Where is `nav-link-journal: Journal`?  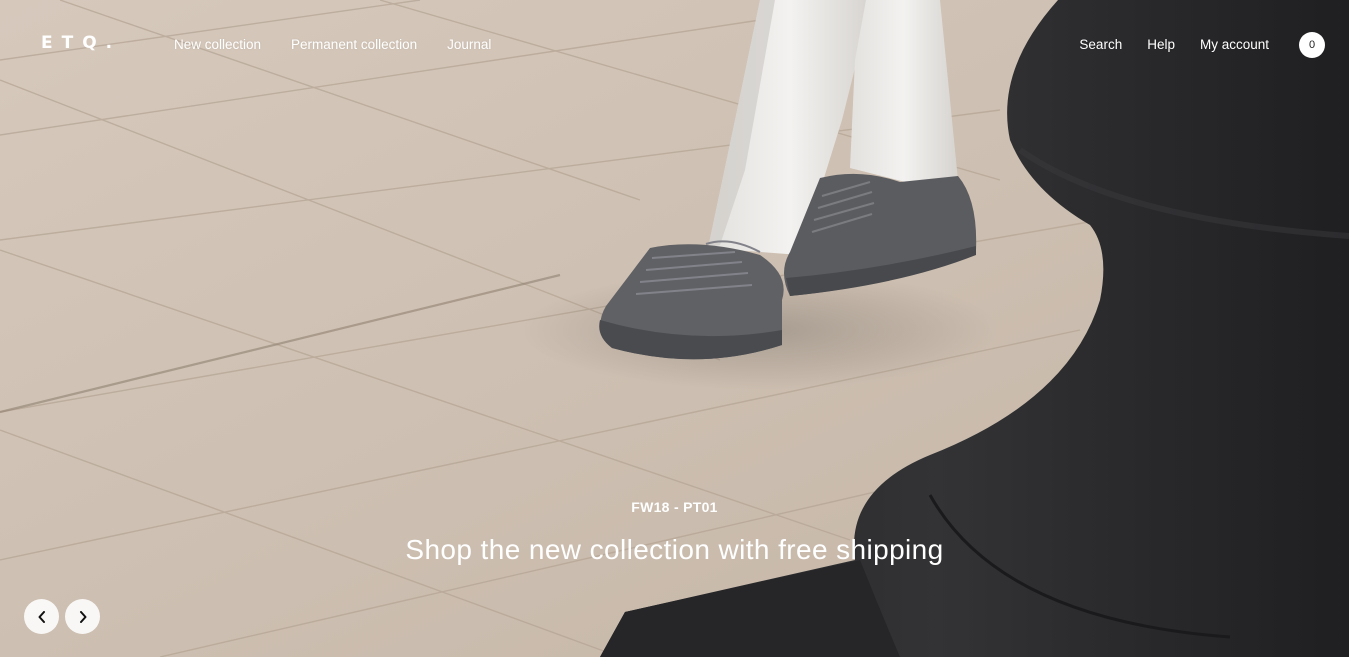
nav-link-journal: Journal is located at coordinates (469, 44).